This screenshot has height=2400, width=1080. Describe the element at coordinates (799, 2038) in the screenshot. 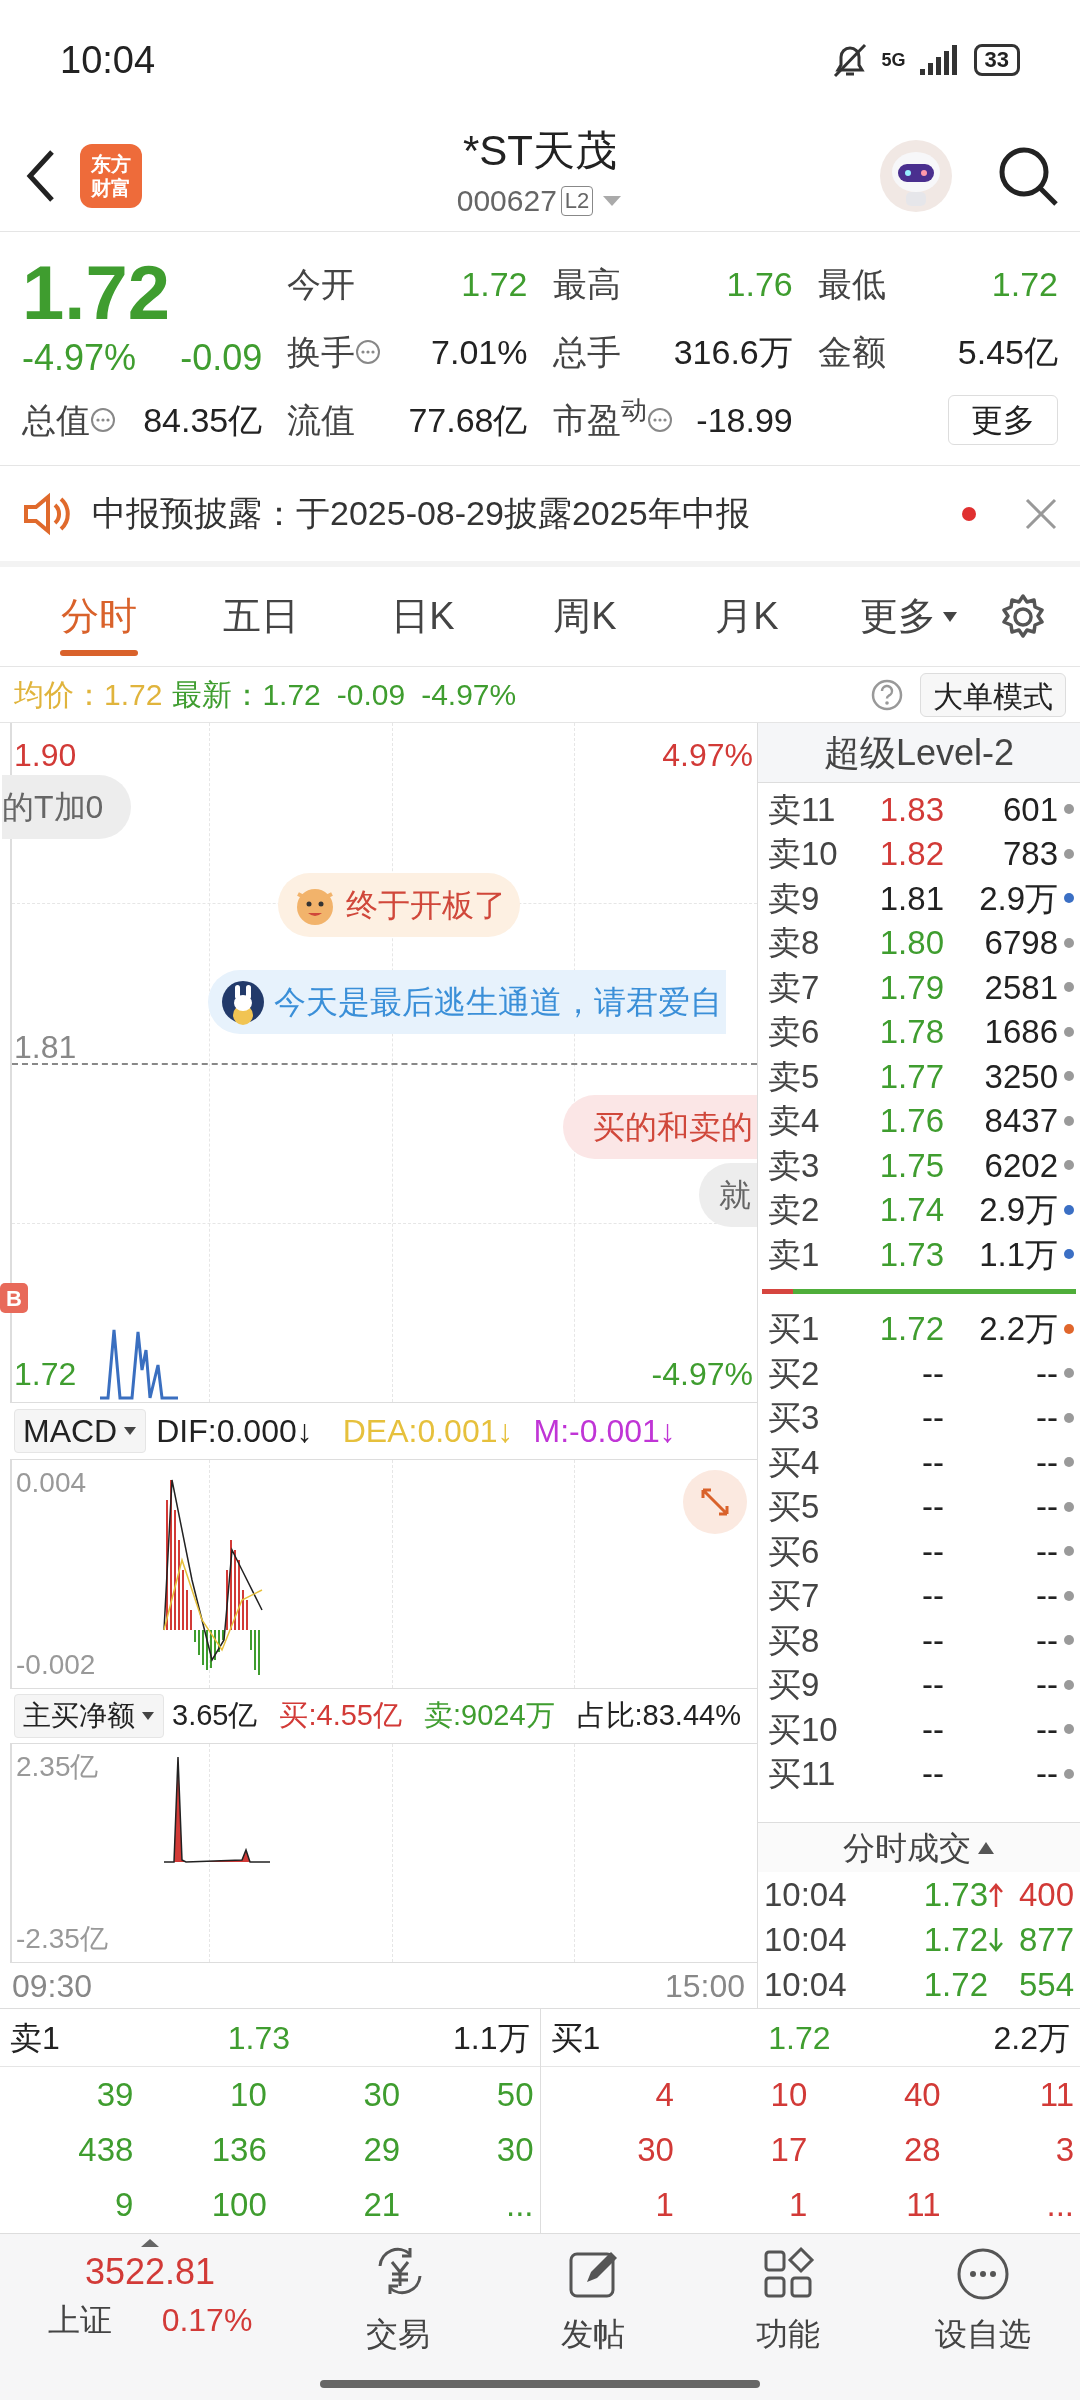

I see `queue-price: 1.72` at that location.